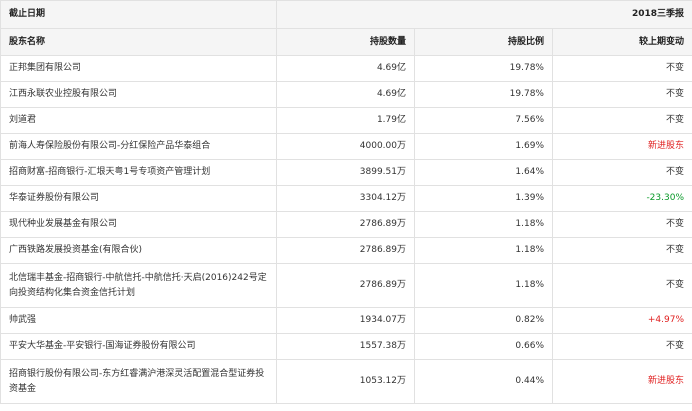  Describe the element at coordinates (483, 381) in the screenshot. I see `ratio-cell: 0.44%` at that location.